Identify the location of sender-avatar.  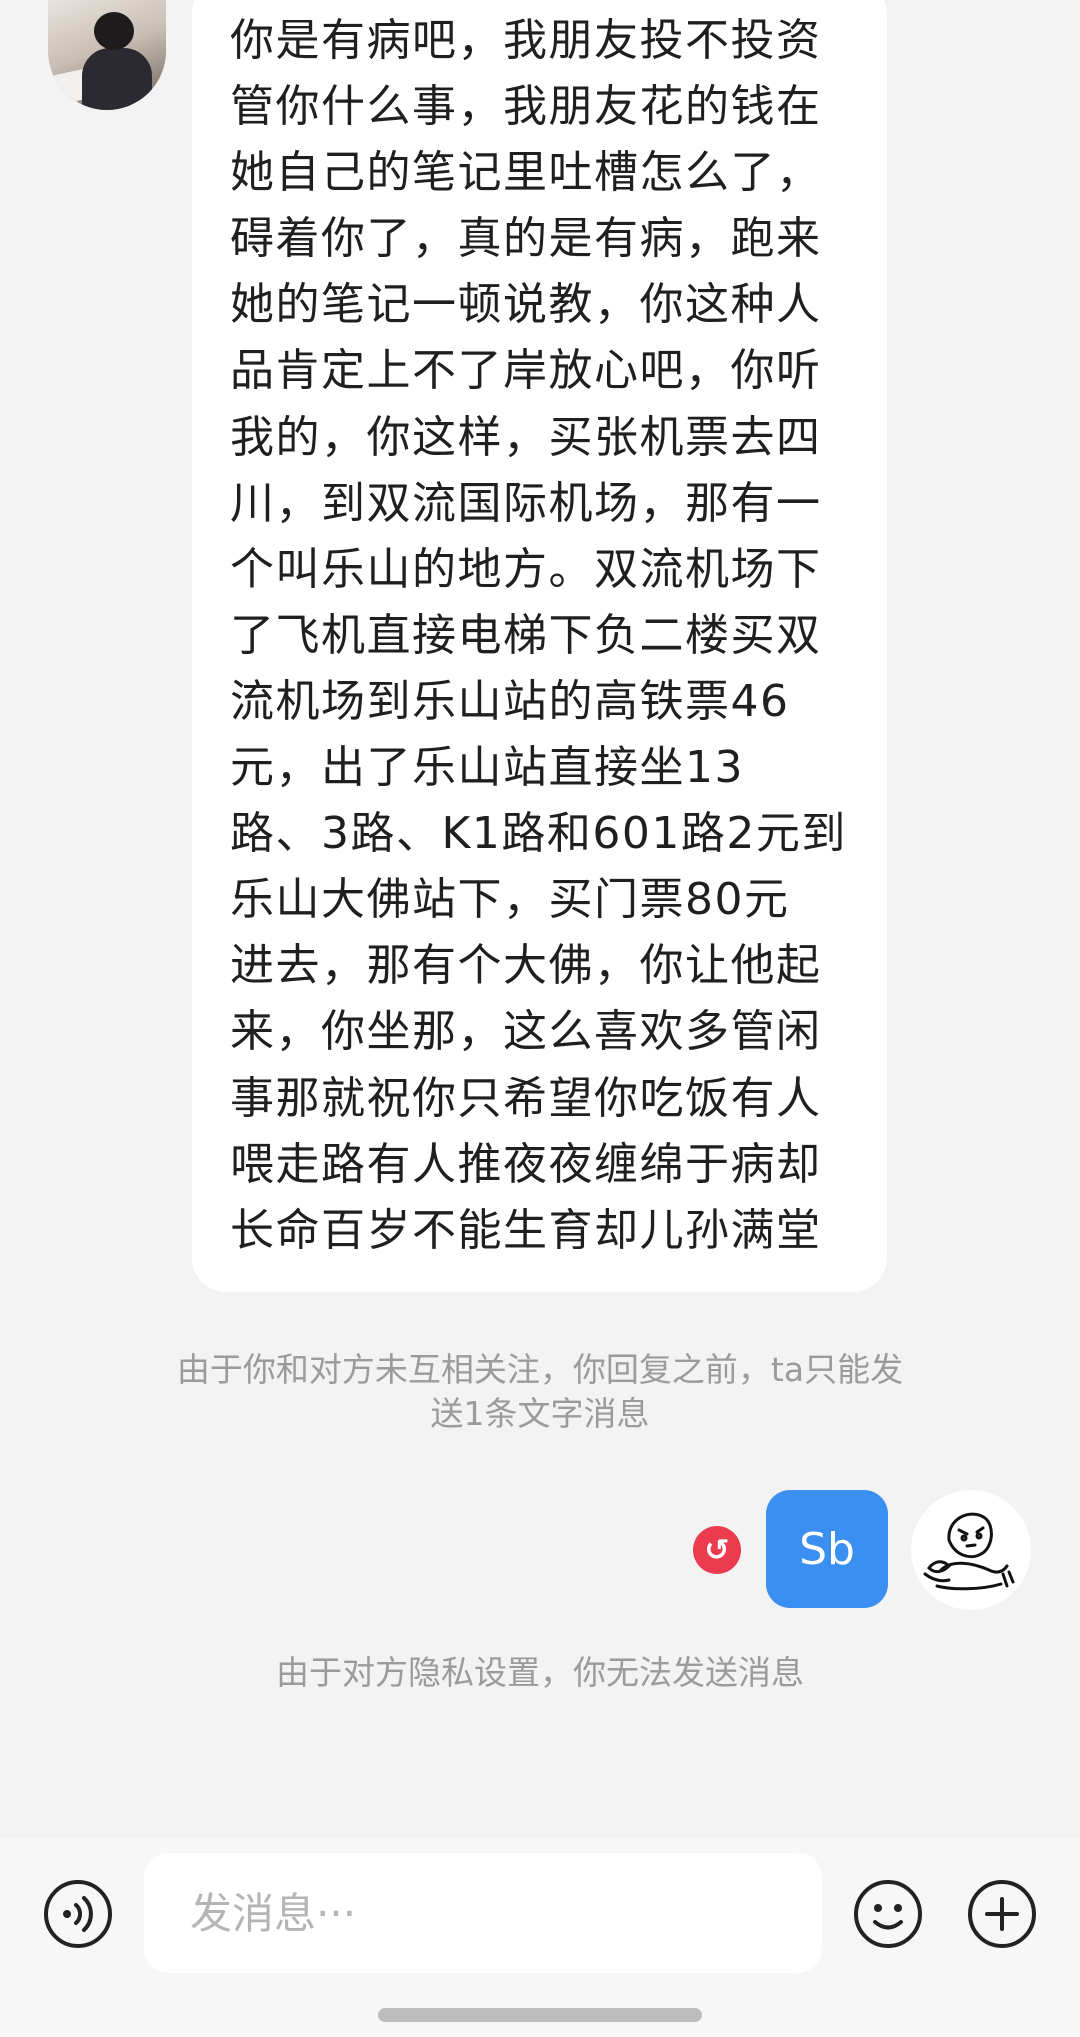
(107, 55).